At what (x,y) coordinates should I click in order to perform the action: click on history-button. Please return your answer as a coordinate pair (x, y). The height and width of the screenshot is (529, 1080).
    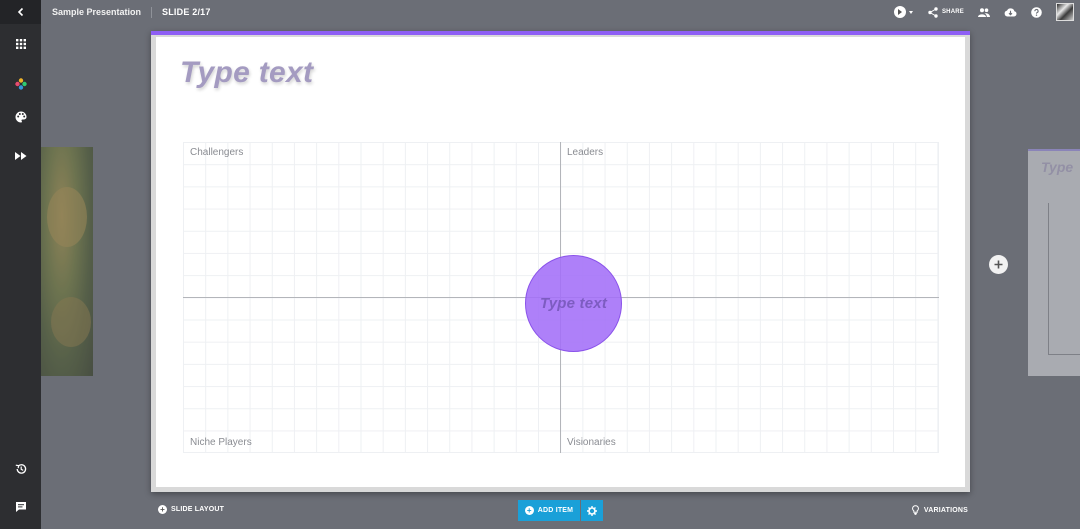
    Looking at the image, I should click on (20, 469).